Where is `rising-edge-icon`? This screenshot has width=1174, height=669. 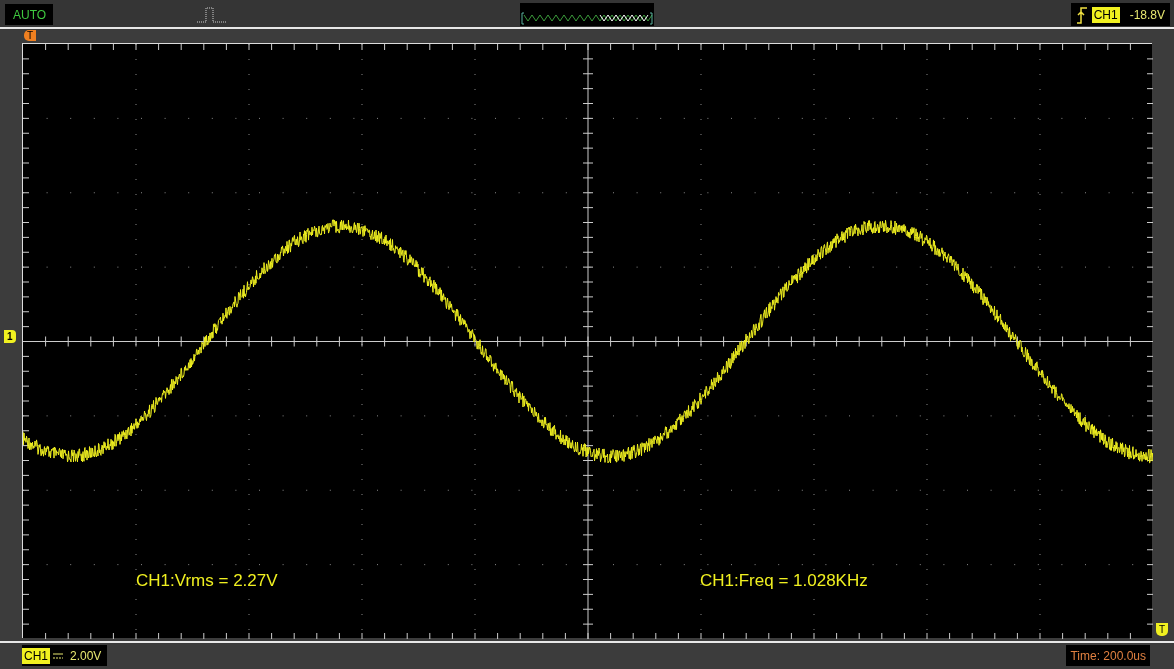
rising-edge-icon is located at coordinates (1081, 14).